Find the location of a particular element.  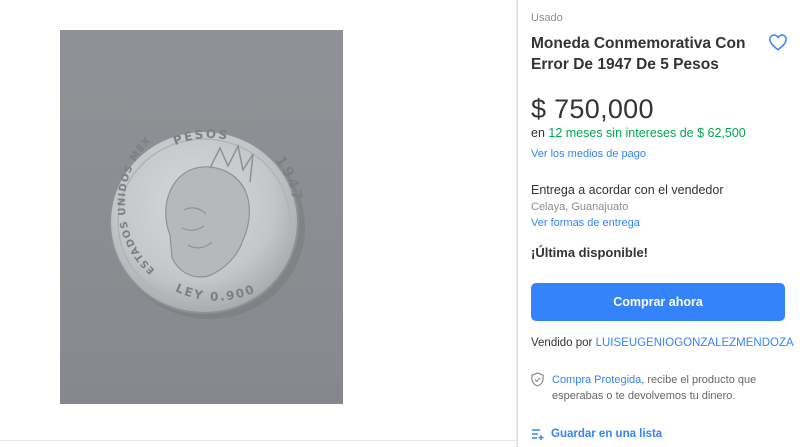

divider is located at coordinates (258, 440).